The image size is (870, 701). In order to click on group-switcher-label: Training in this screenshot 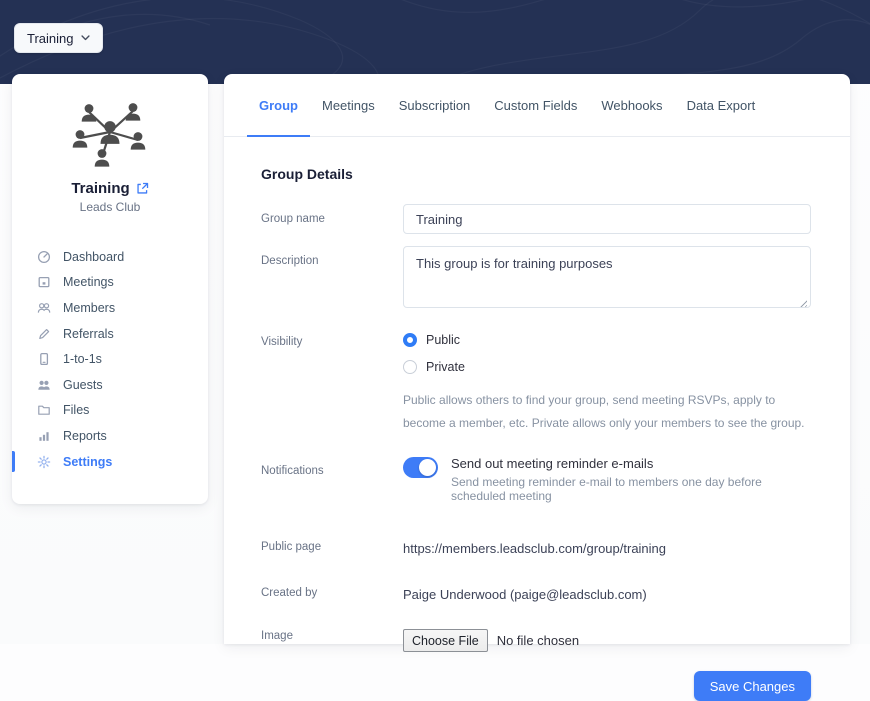, I will do `click(50, 38)`.